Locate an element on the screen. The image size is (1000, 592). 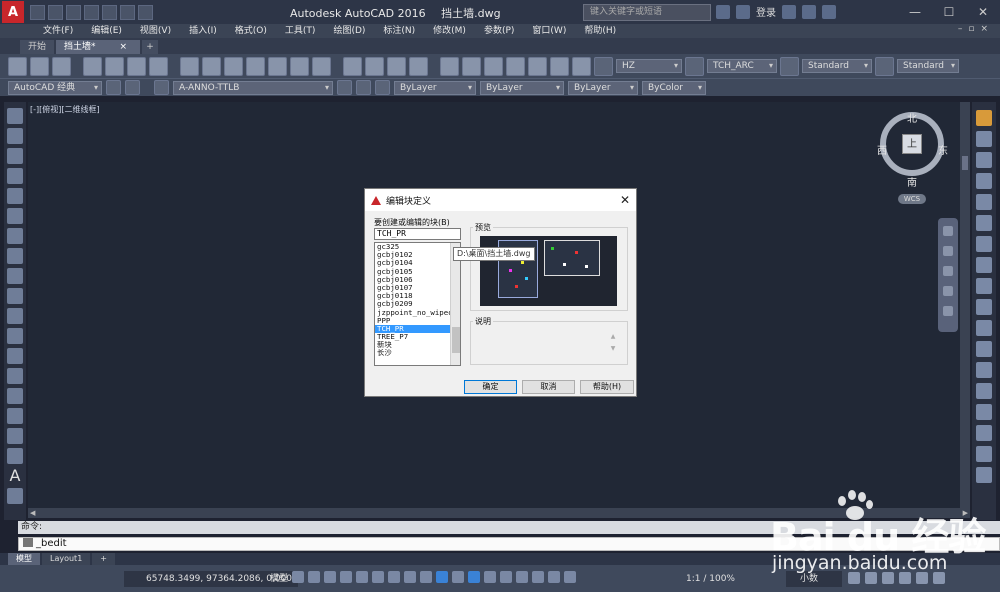
explode-icon is located at coordinates (984, 475).